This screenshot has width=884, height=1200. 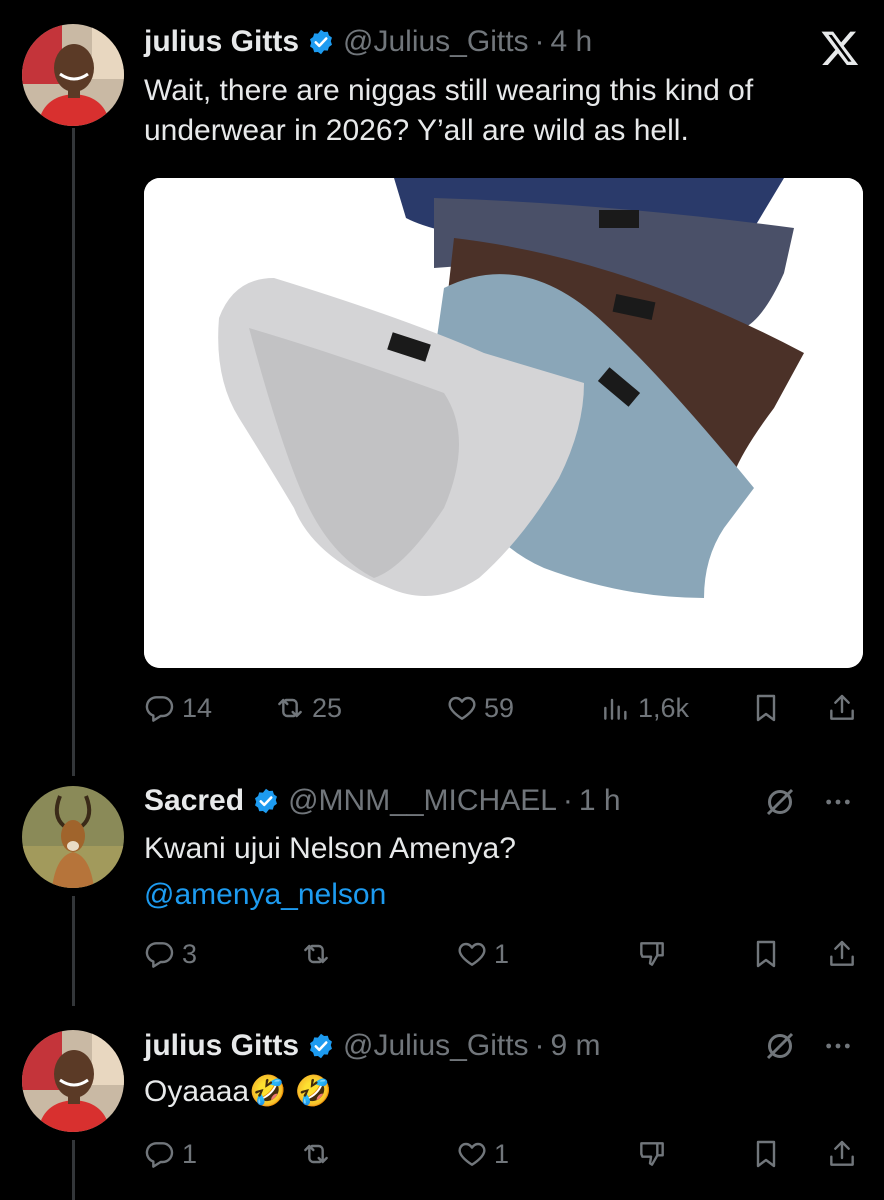 I want to click on timestamp: 1 h, so click(x=600, y=801).